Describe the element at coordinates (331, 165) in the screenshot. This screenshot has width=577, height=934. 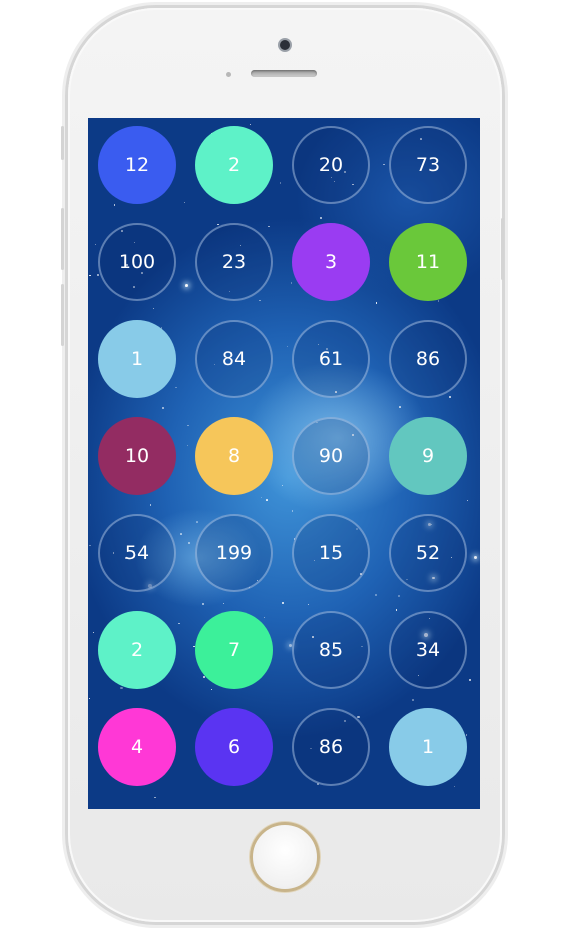
I see `number-tile: 20` at that location.